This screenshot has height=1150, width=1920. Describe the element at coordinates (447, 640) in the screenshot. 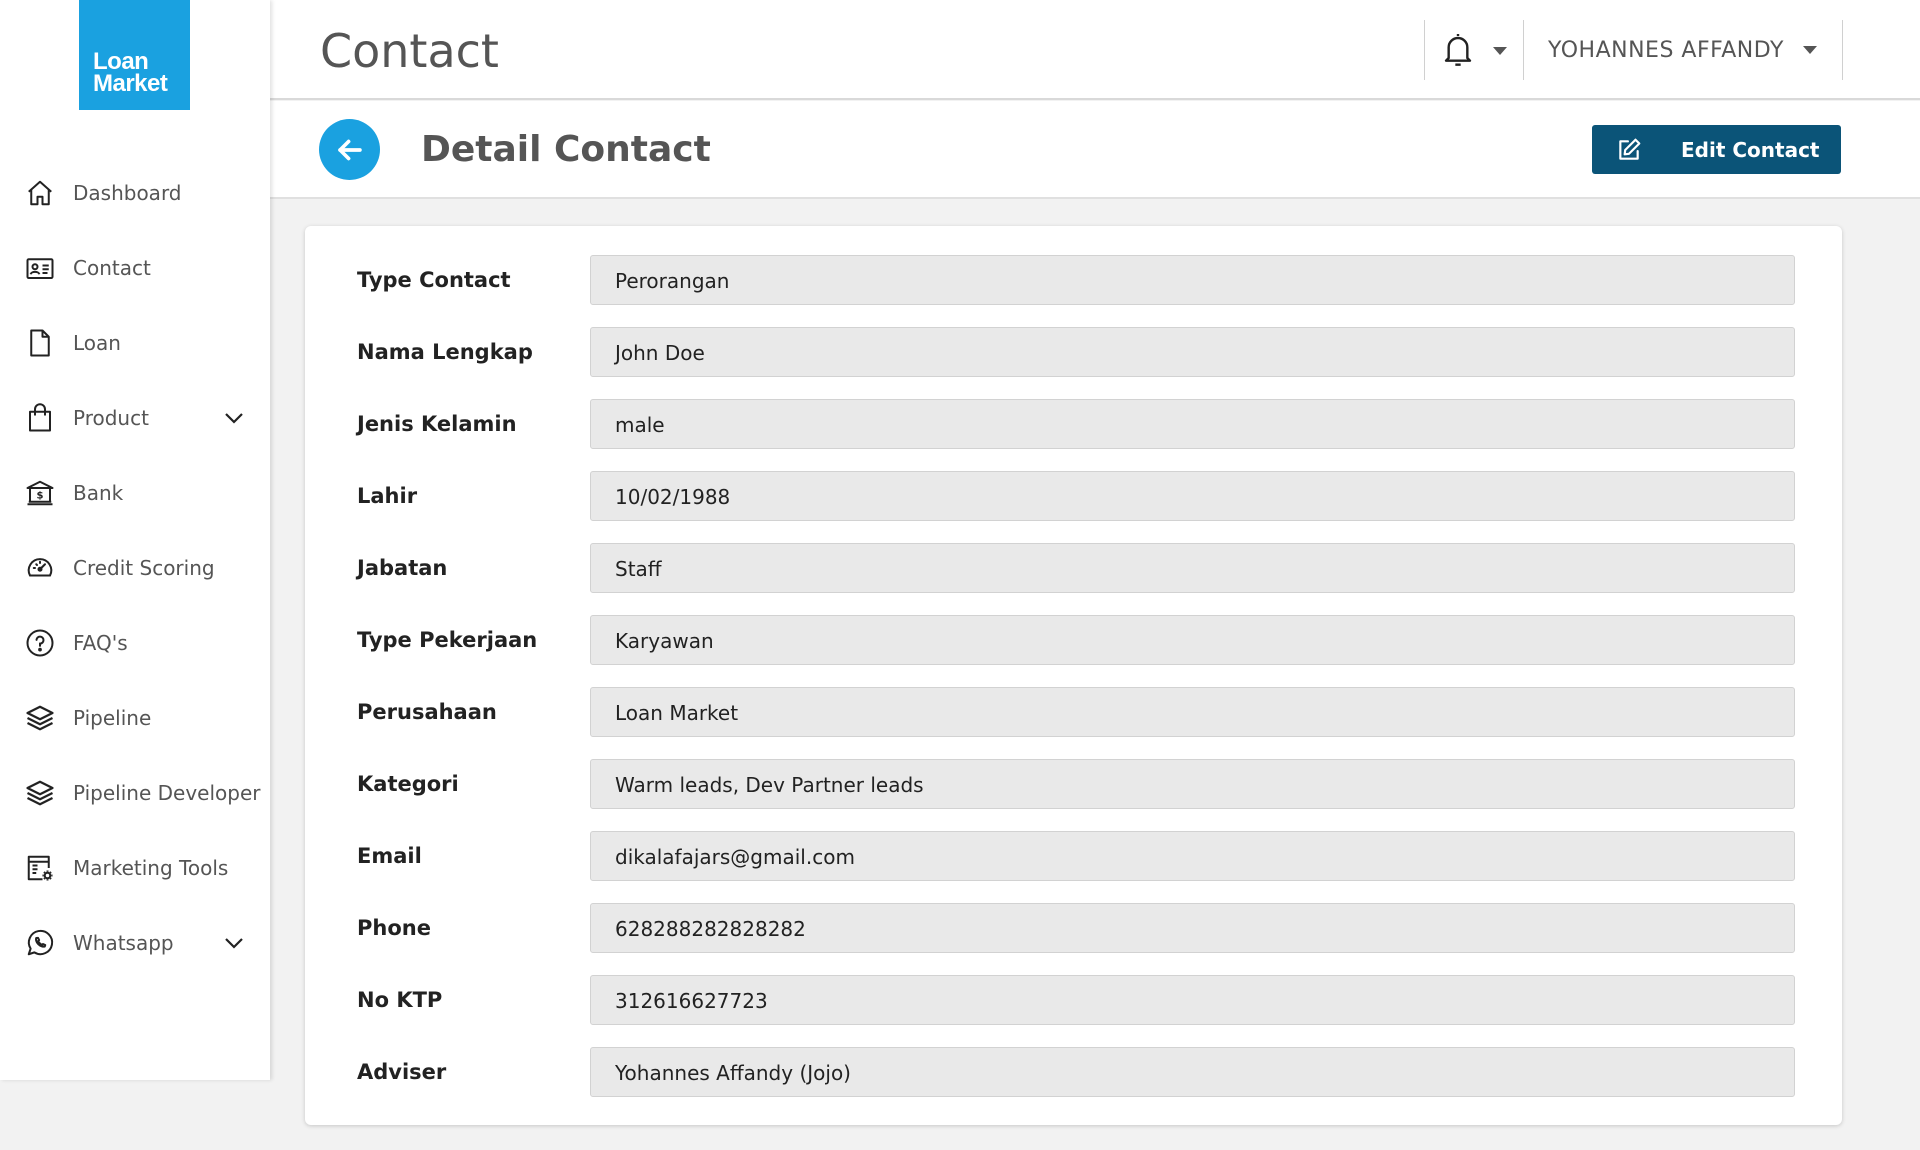

I see `field-label: Type Pekerjaan` at that location.